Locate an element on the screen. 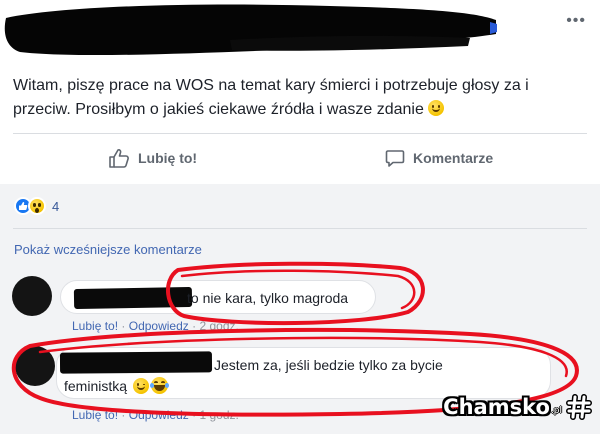  comment-meta: Lubię to! · Odpowiedz · 2 godz. is located at coordinates (155, 326).